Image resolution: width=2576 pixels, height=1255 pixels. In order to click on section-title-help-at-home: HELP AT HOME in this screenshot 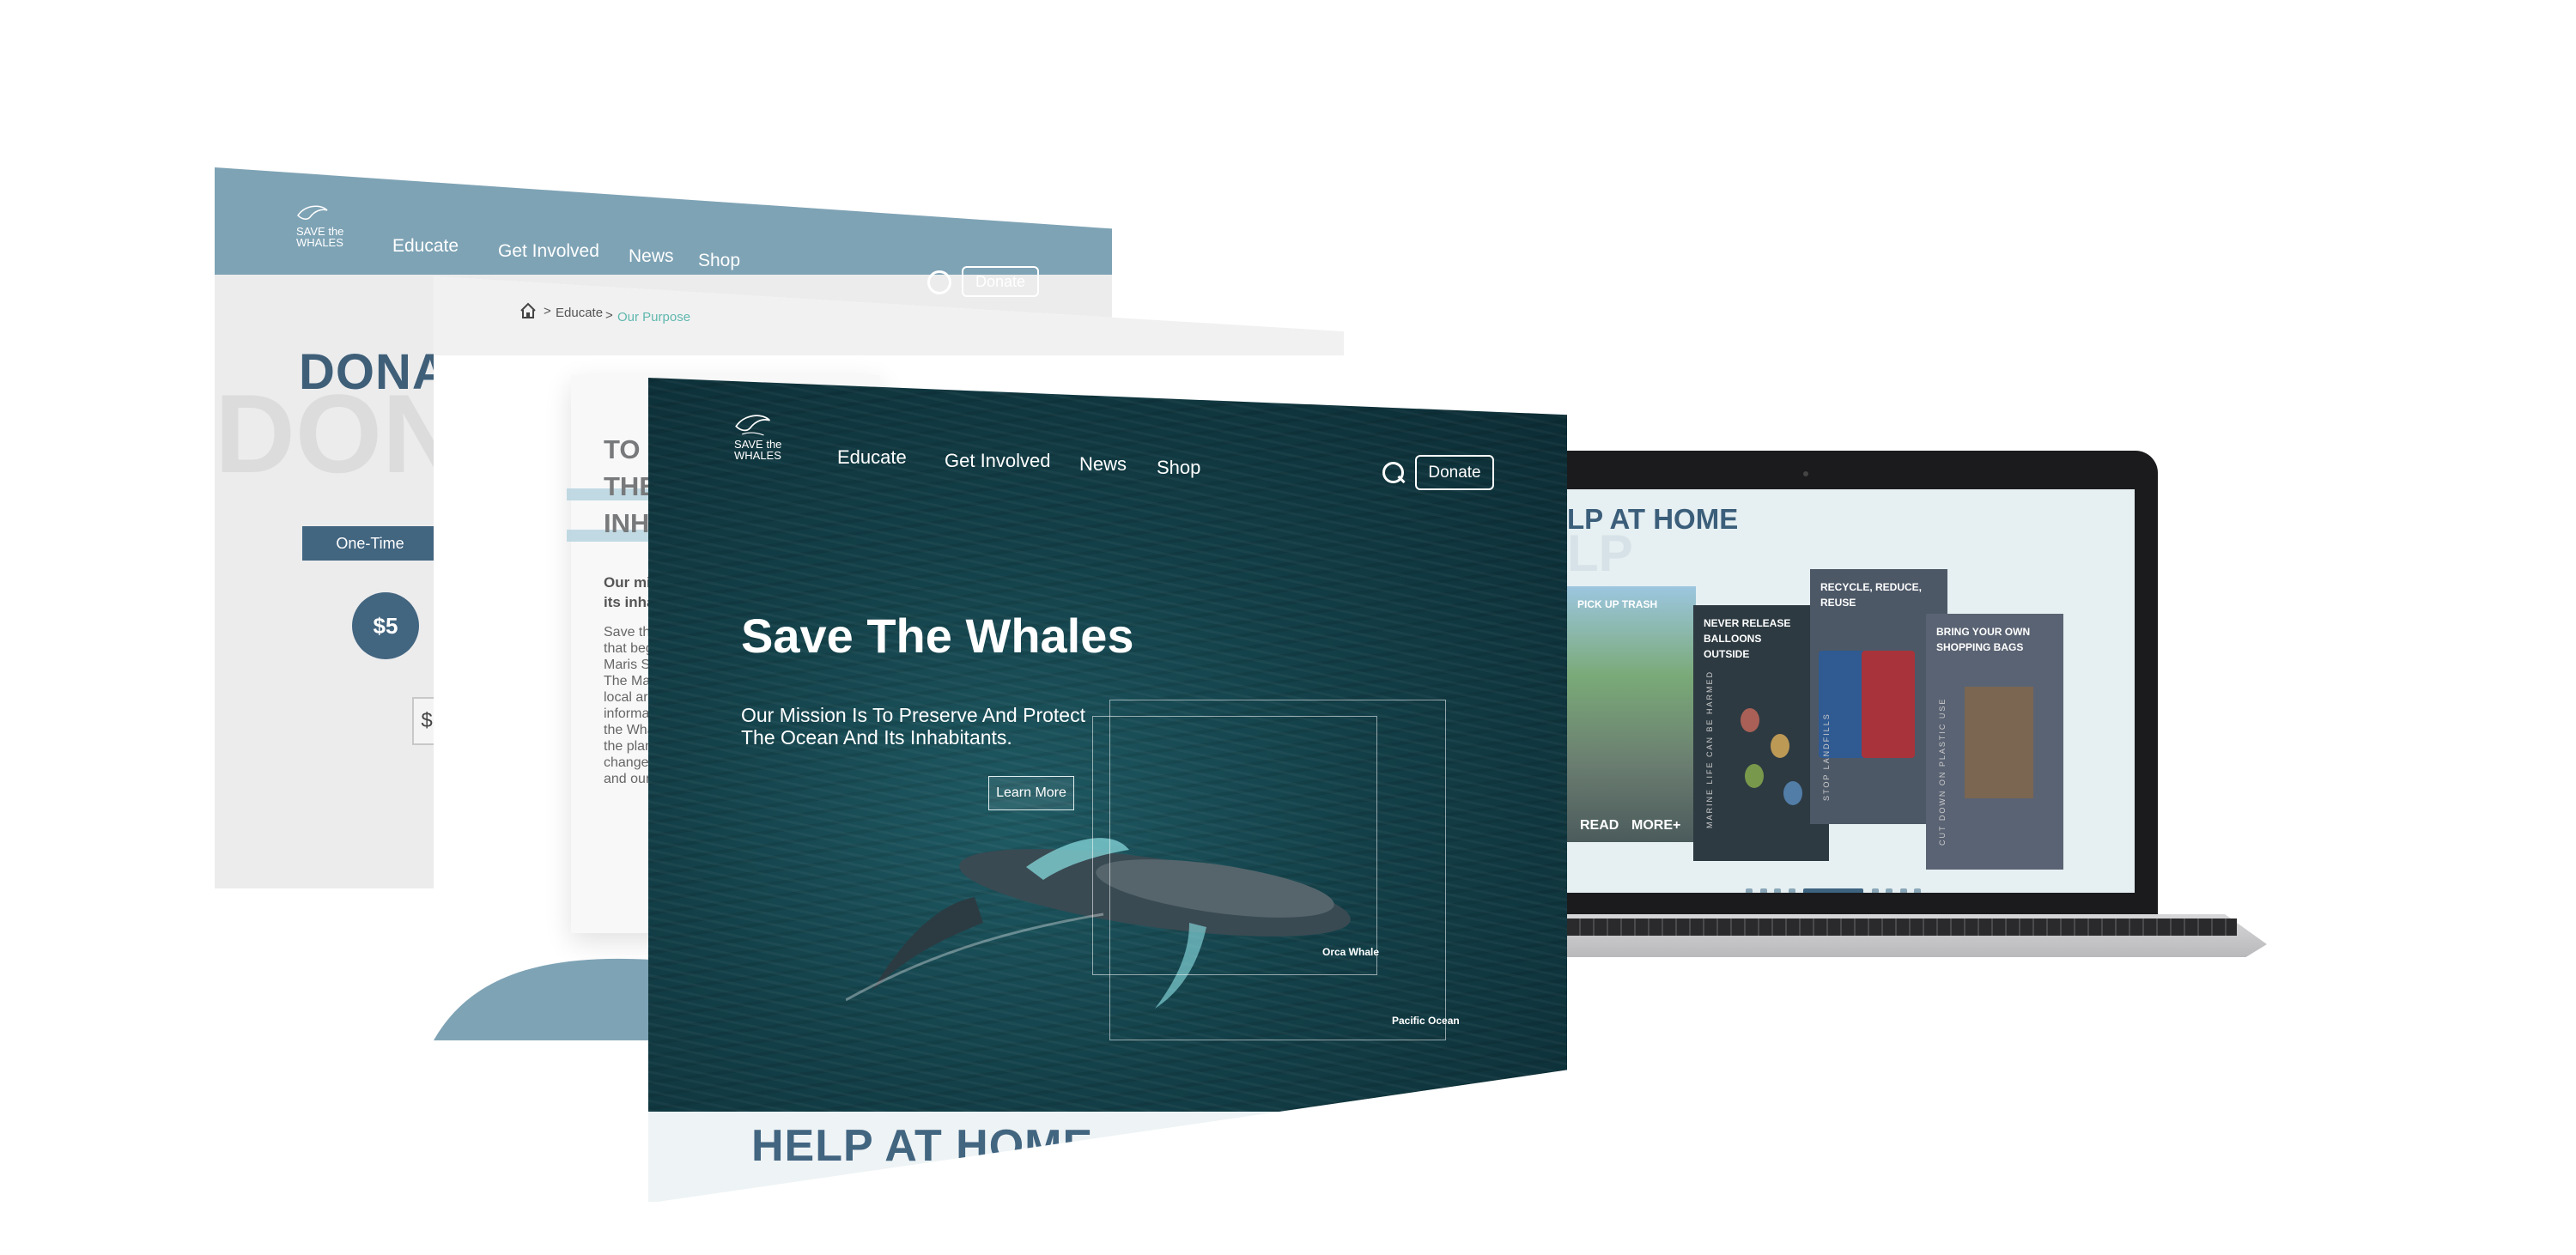, I will do `click(922, 1146)`.